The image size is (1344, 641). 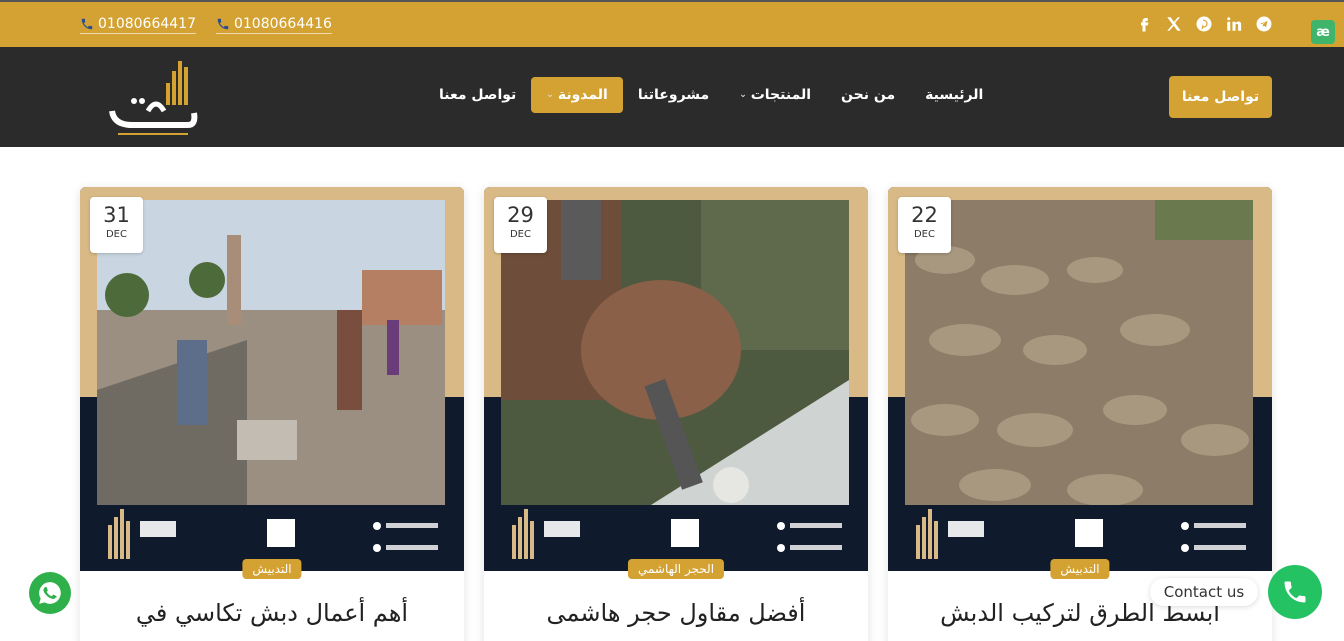 I want to click on date-day: 22, so click(x=924, y=215).